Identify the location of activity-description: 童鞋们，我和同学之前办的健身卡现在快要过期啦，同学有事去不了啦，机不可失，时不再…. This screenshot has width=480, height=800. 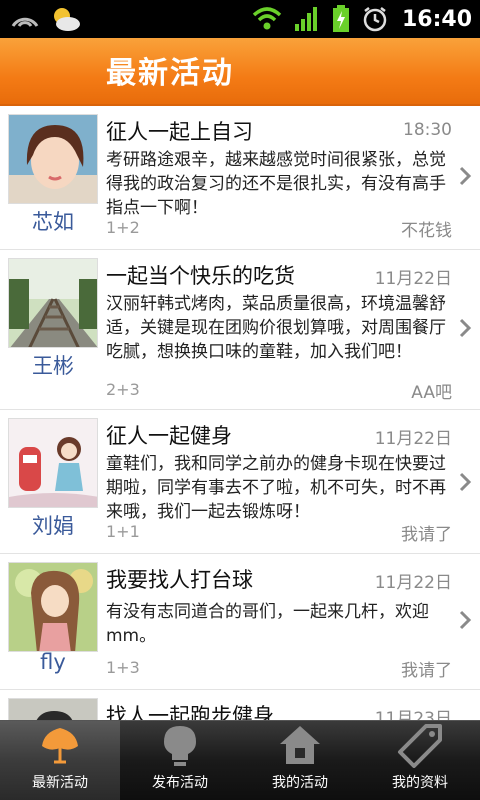
(276, 488).